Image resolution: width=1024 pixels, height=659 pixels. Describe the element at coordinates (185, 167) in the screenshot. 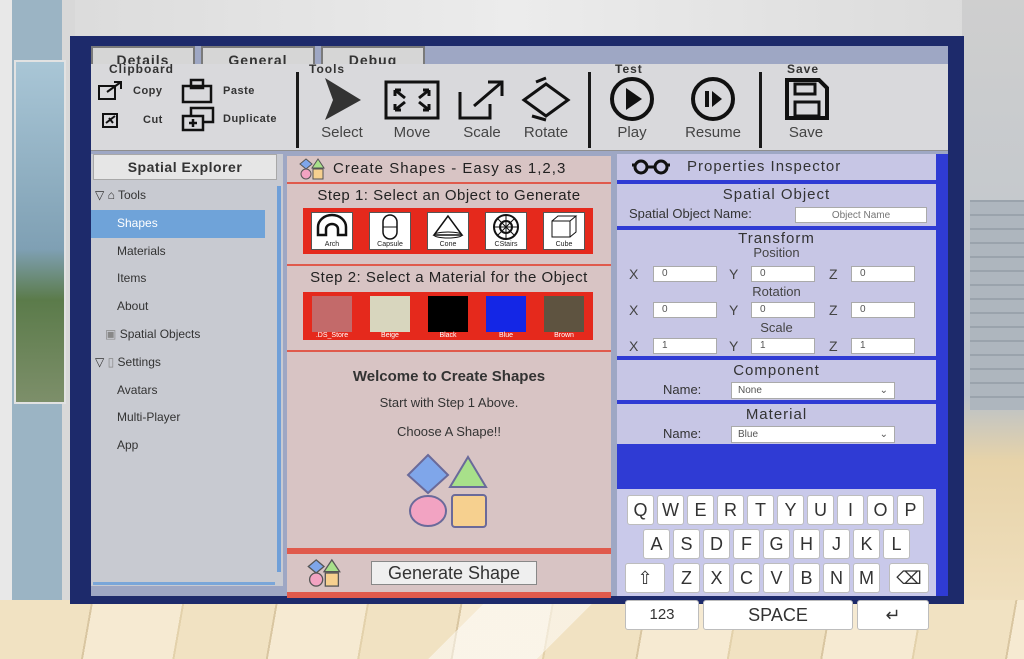

I see `sidebar-title: Spatial Explorer` at that location.